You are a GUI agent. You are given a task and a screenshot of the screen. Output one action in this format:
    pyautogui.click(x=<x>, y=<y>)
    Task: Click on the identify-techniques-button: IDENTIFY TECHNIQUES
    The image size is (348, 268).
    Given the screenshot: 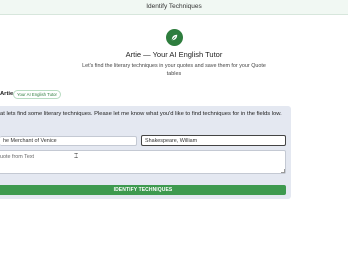 What is the action you would take?
    pyautogui.click(x=143, y=190)
    